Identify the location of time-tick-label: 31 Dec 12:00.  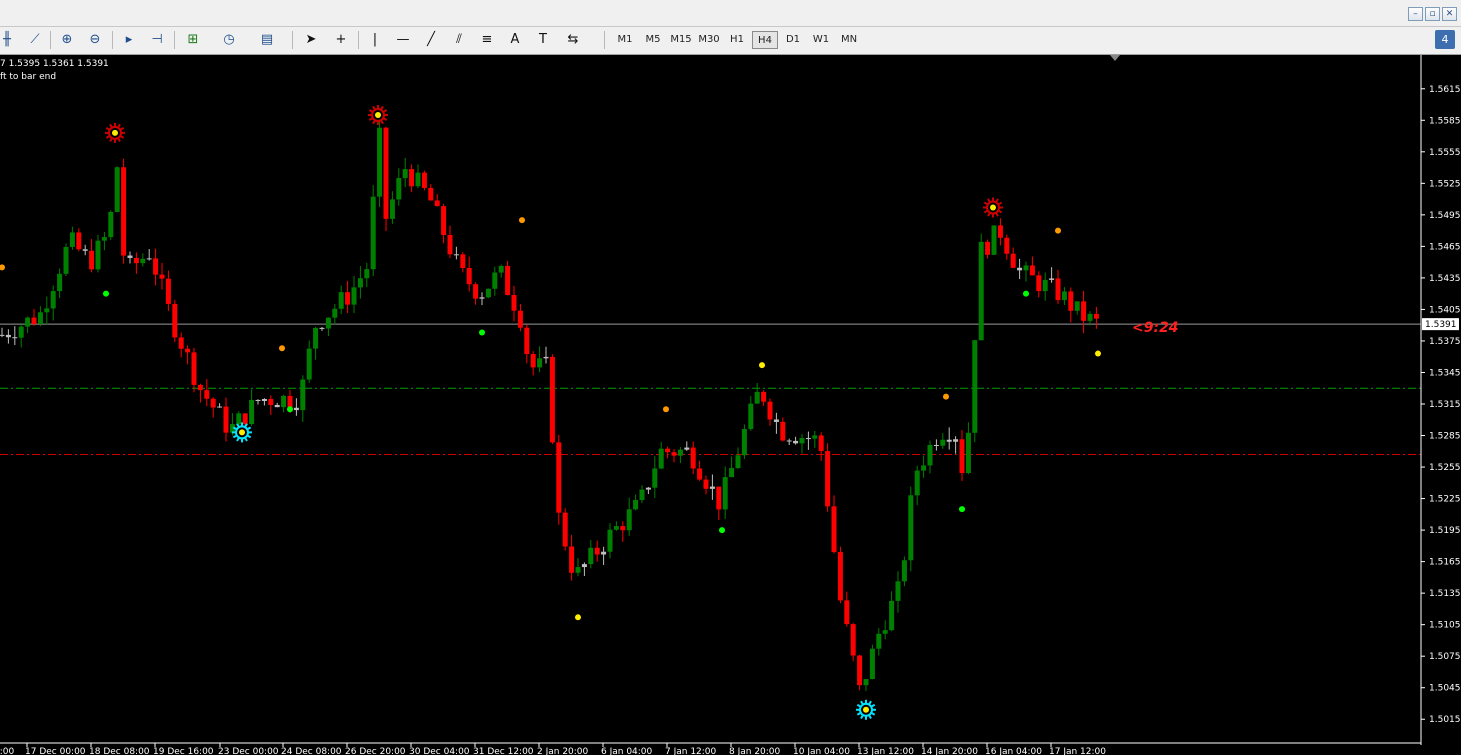
(503, 751).